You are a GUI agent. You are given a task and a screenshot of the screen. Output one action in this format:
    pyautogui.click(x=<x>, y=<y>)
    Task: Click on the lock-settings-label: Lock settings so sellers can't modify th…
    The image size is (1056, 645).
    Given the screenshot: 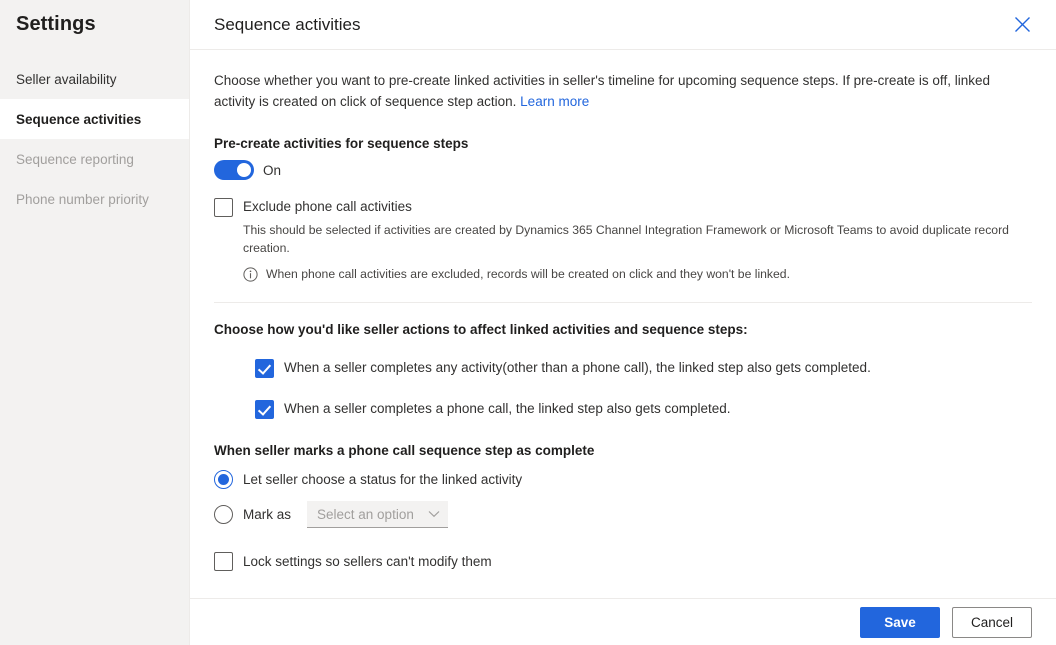 What is the action you would take?
    pyautogui.click(x=367, y=561)
    